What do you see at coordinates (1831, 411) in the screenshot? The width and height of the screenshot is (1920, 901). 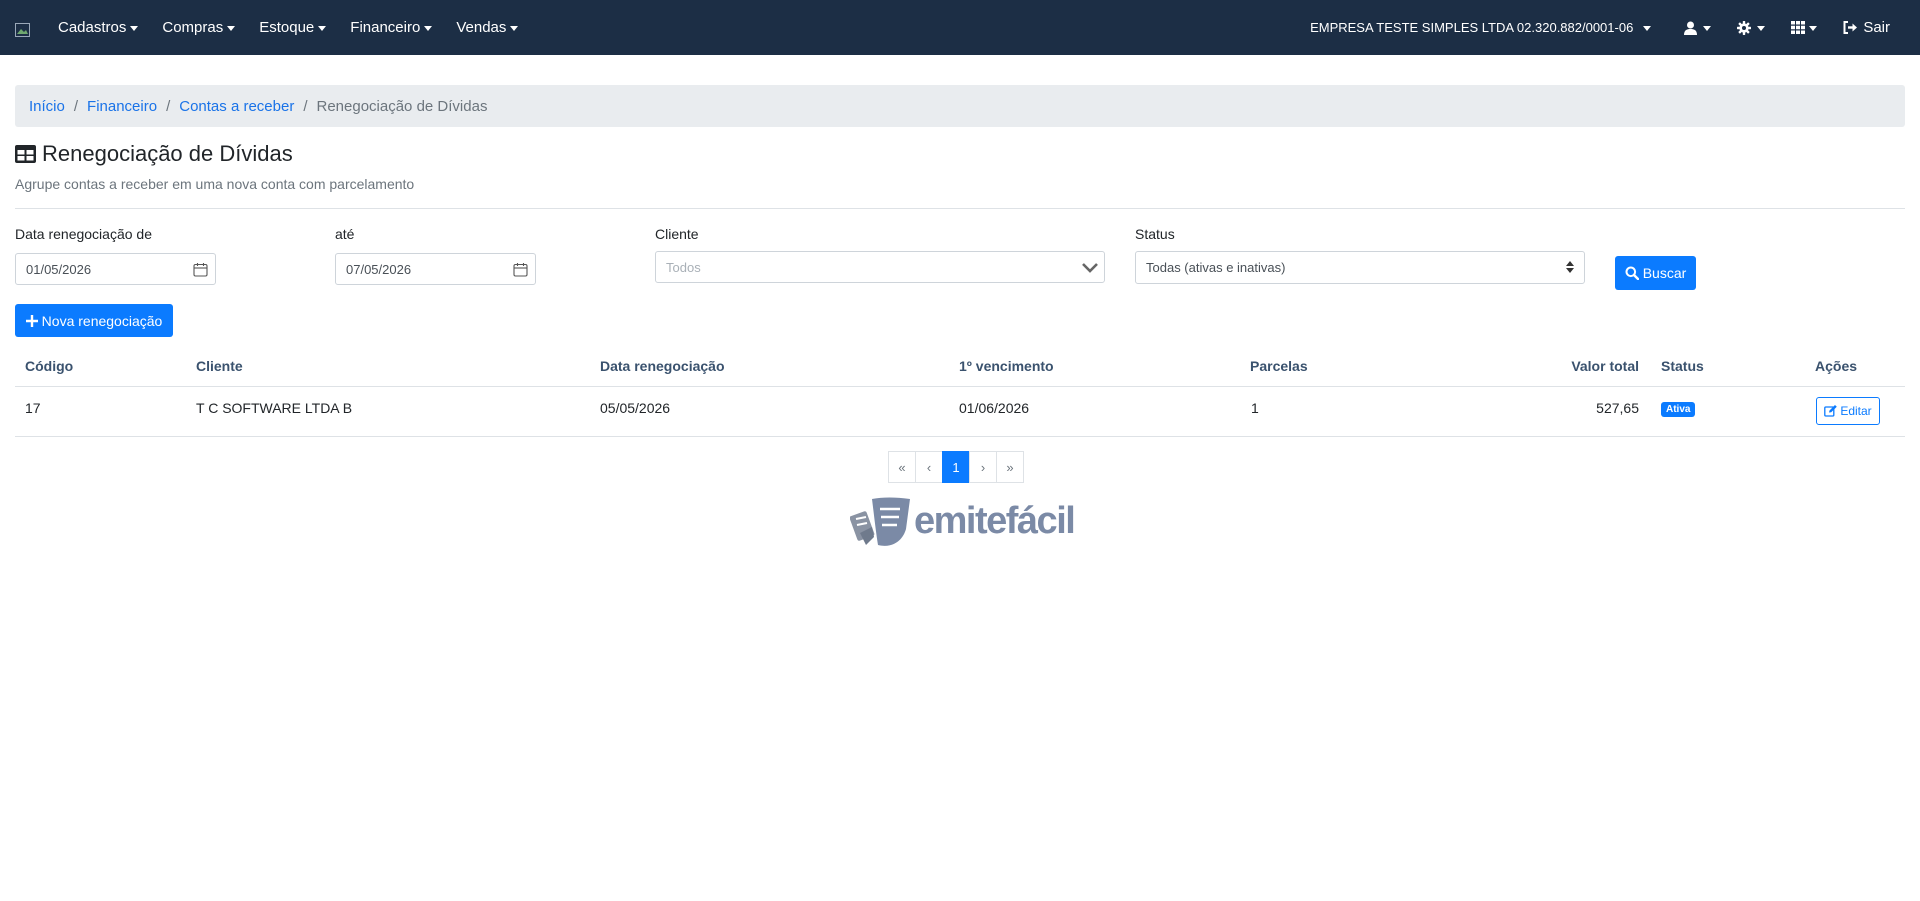 I see `edit-icon` at bounding box center [1831, 411].